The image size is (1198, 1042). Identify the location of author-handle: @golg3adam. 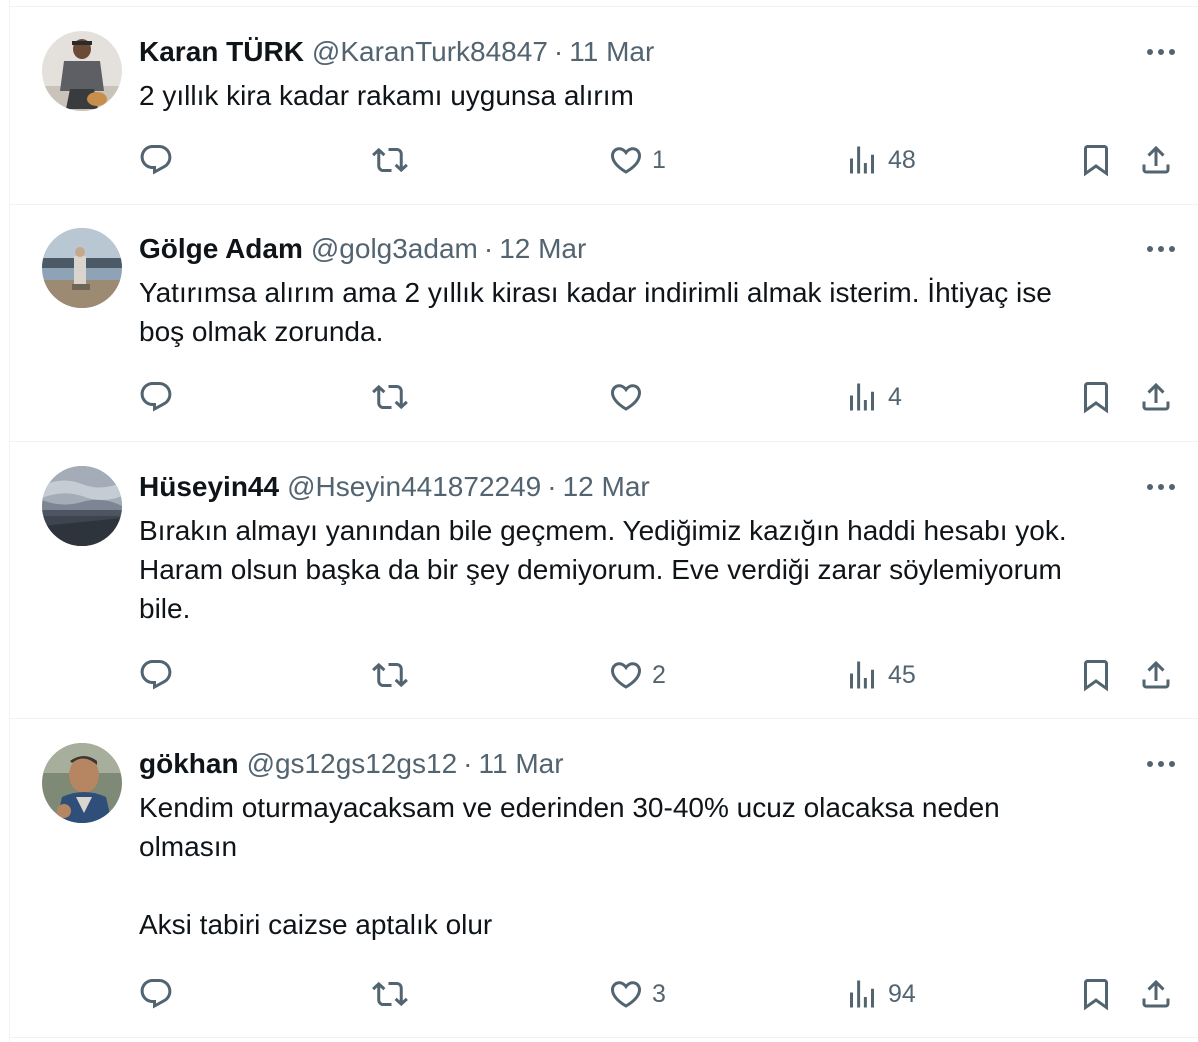
(394, 249).